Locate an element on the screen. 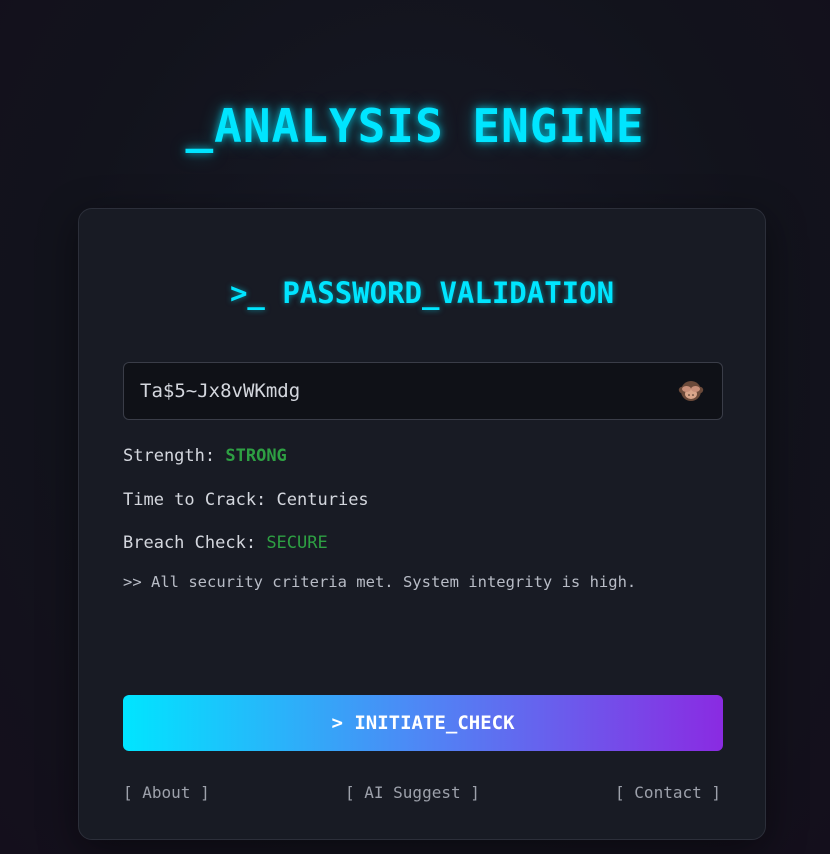 The image size is (830, 854). breach-check-label: Breach Check: is located at coordinates (190, 543).